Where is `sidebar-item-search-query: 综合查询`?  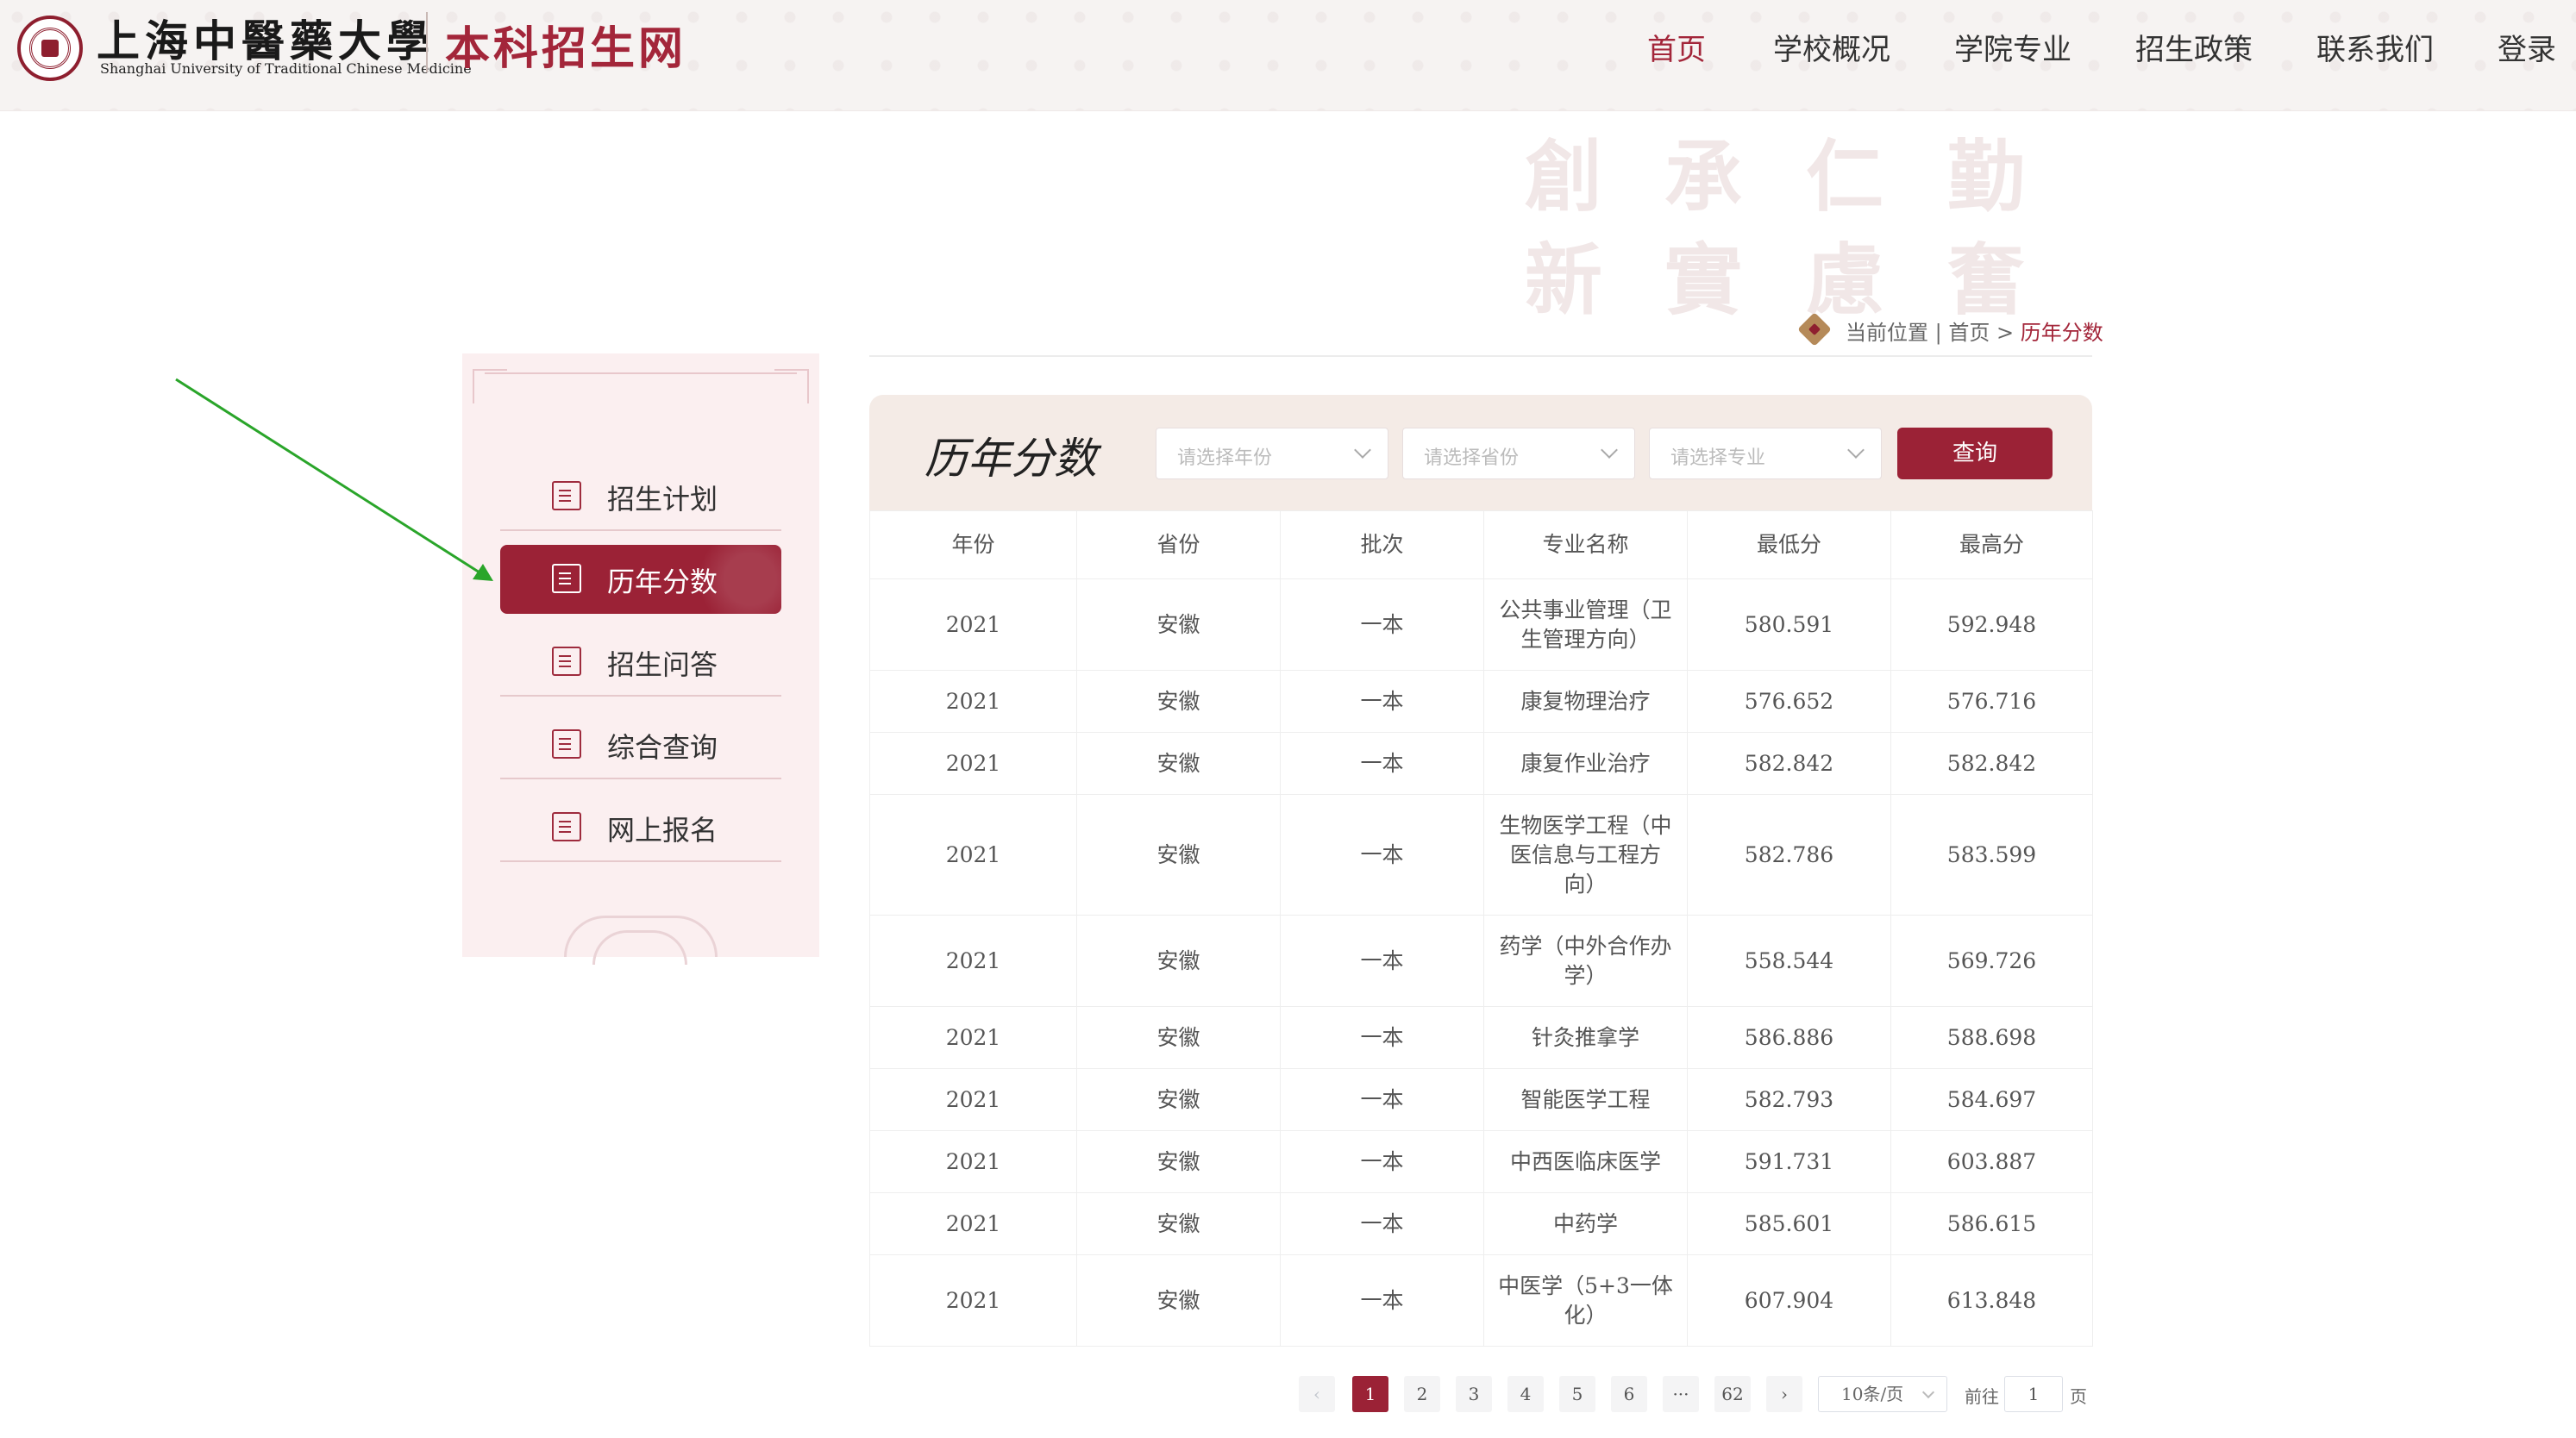
sidebar-item-search-query: 综合查询 is located at coordinates (640, 744).